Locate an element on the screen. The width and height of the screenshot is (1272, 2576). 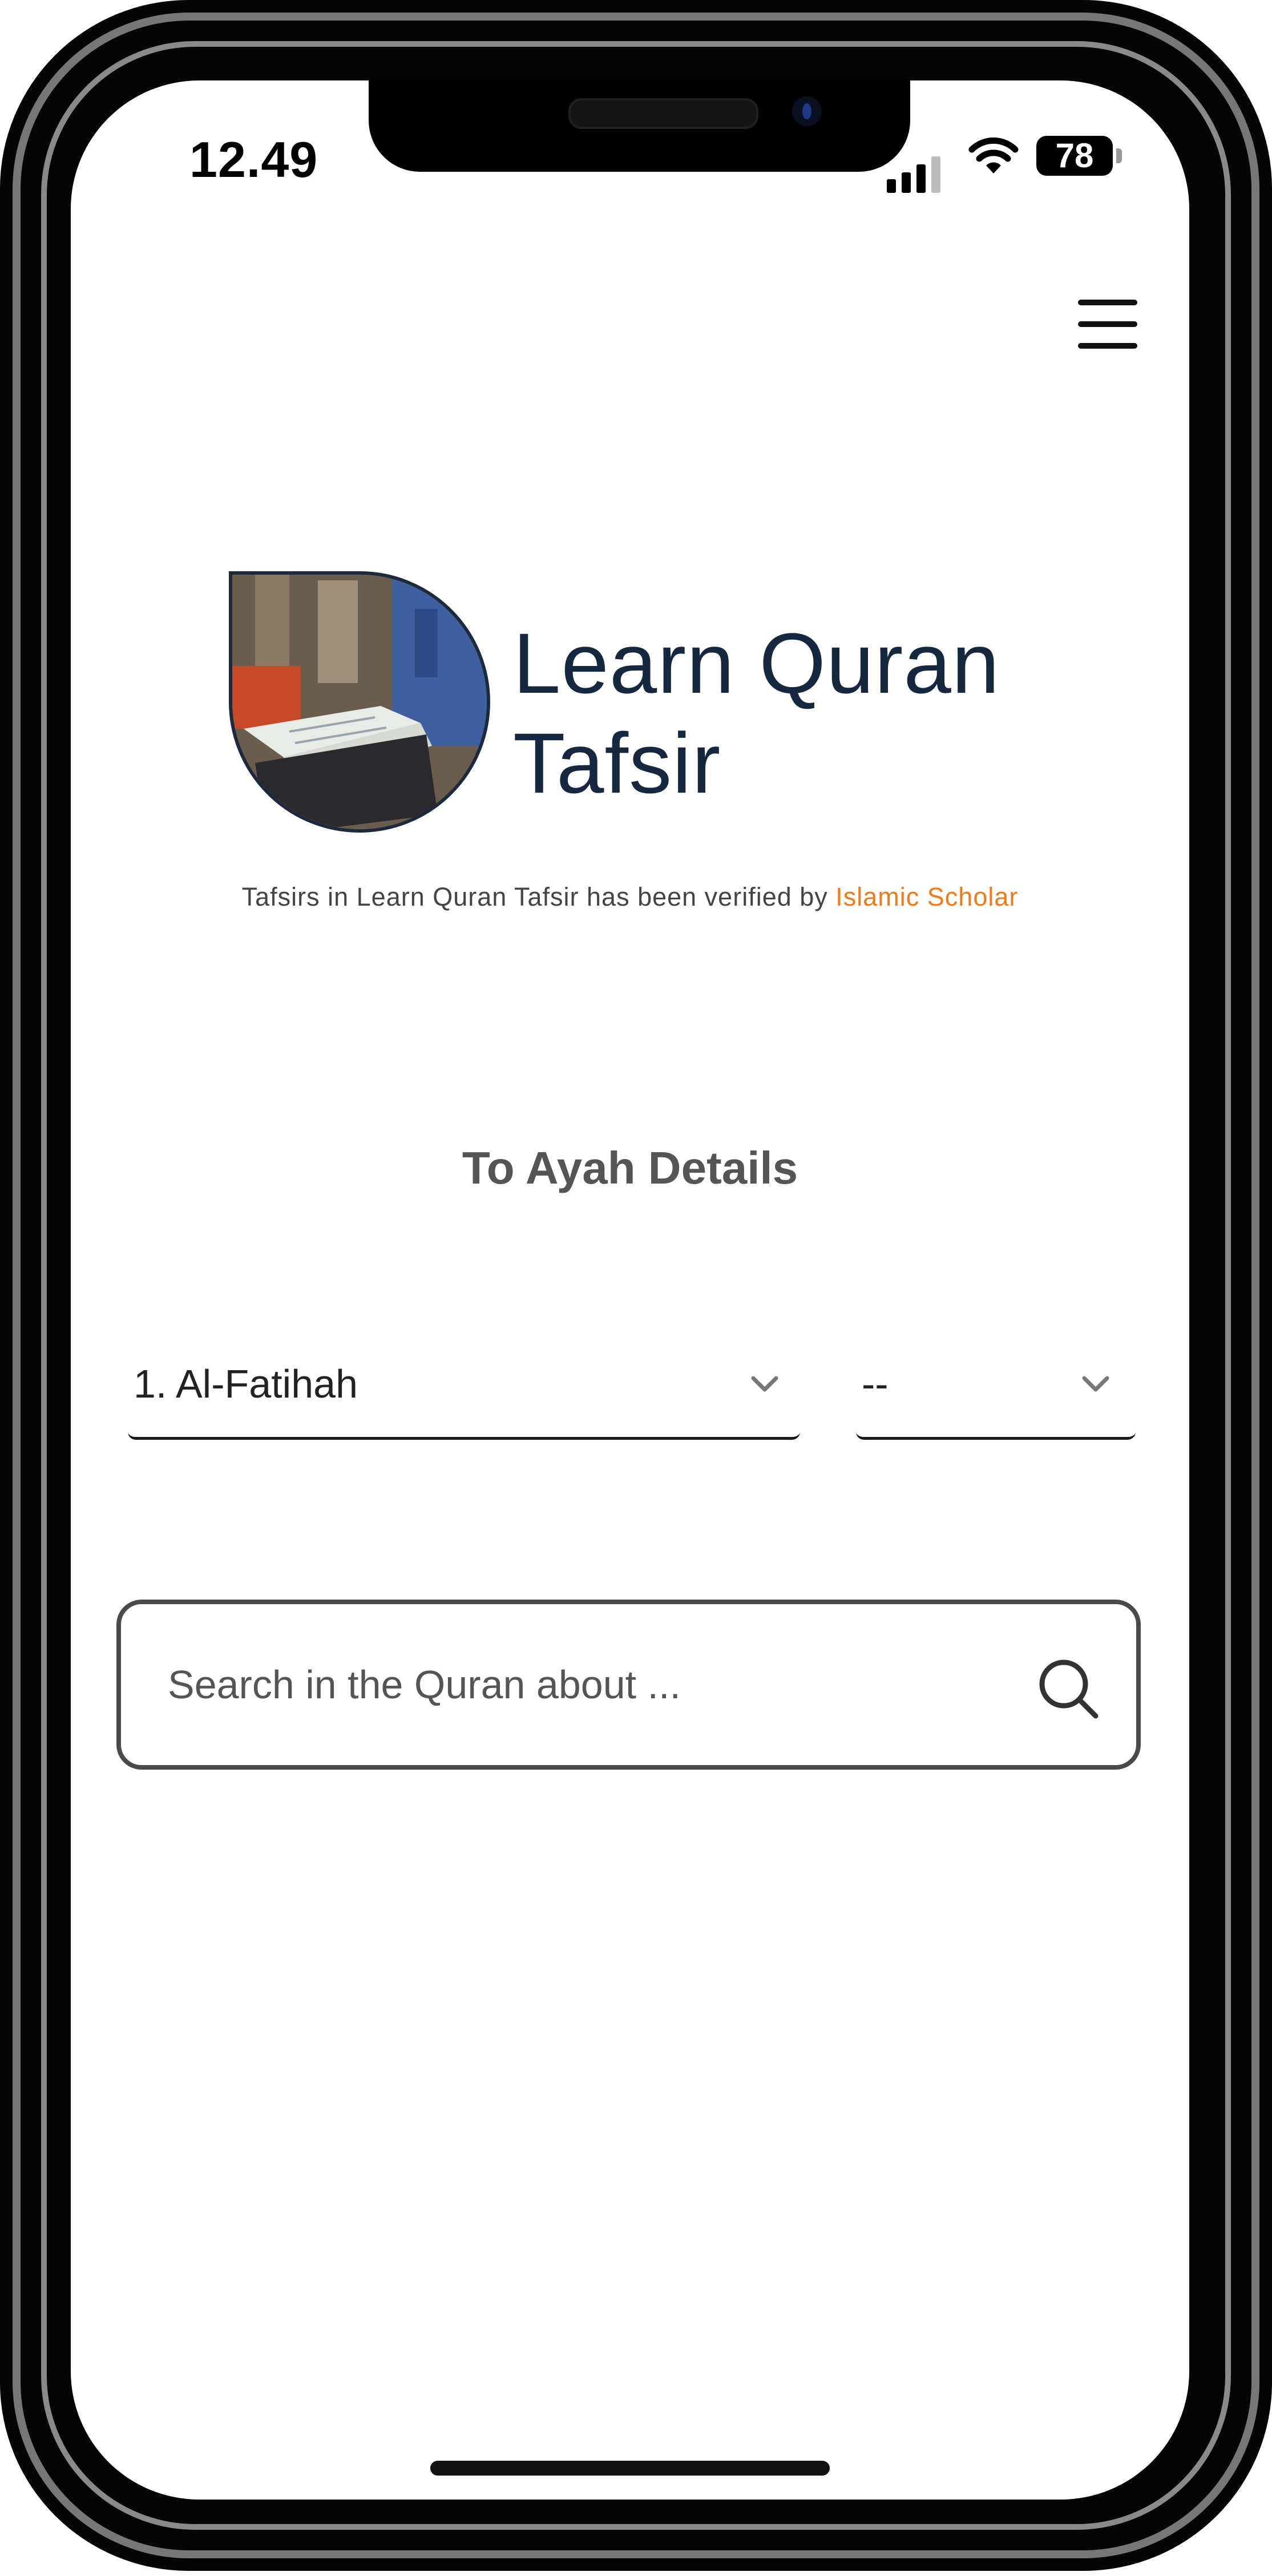
notch is located at coordinates (639, 126).